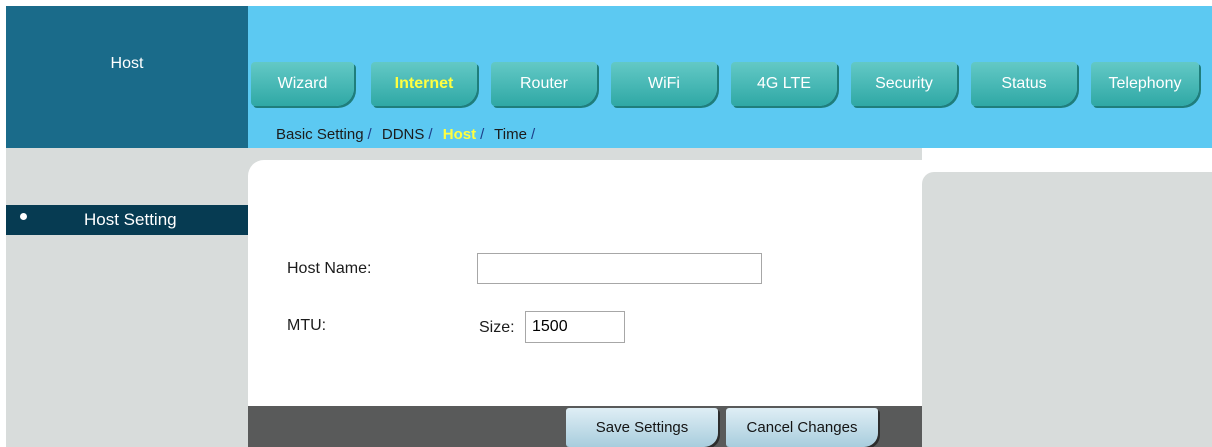  What do you see at coordinates (1067, 160) in the screenshot?
I see `right-panel-top` at bounding box center [1067, 160].